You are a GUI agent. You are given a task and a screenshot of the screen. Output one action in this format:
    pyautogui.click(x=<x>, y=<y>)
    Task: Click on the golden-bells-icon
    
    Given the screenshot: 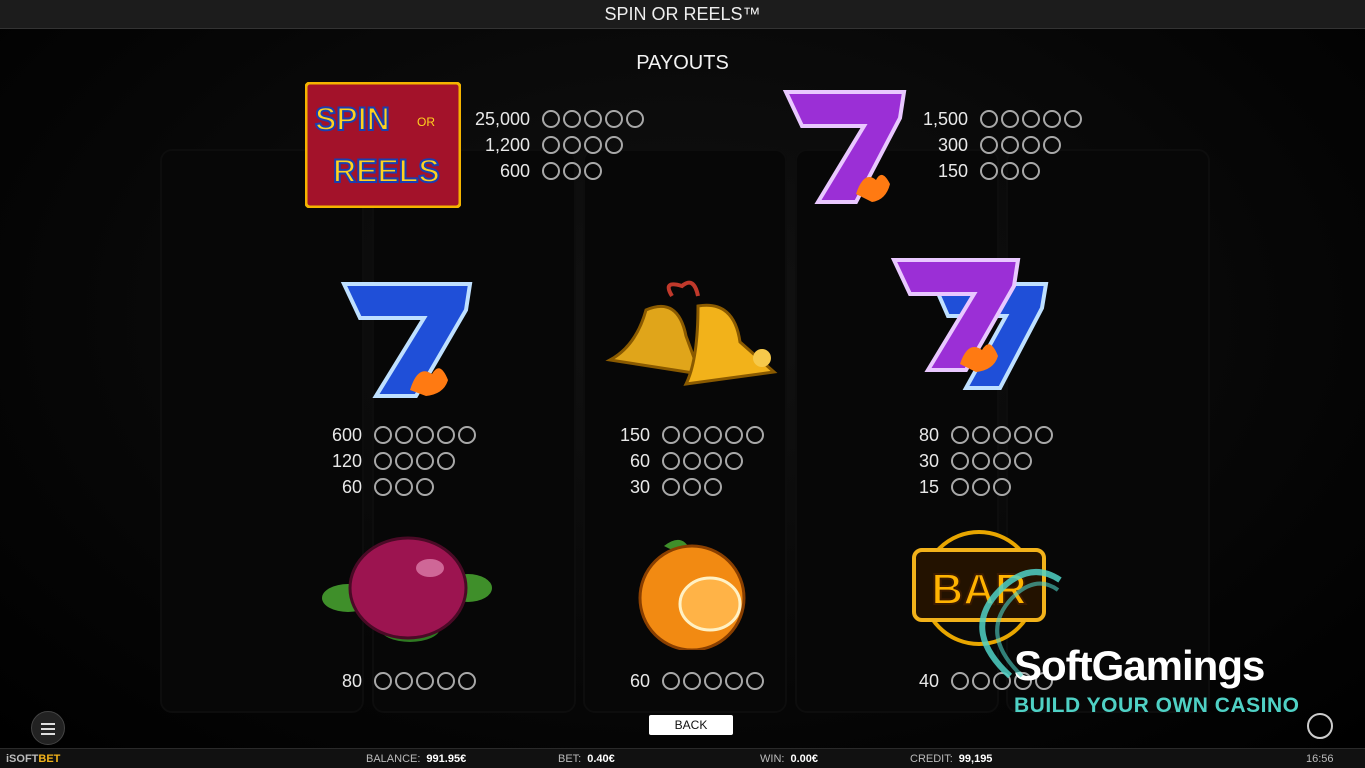 What is the action you would take?
    pyautogui.click(x=693, y=343)
    